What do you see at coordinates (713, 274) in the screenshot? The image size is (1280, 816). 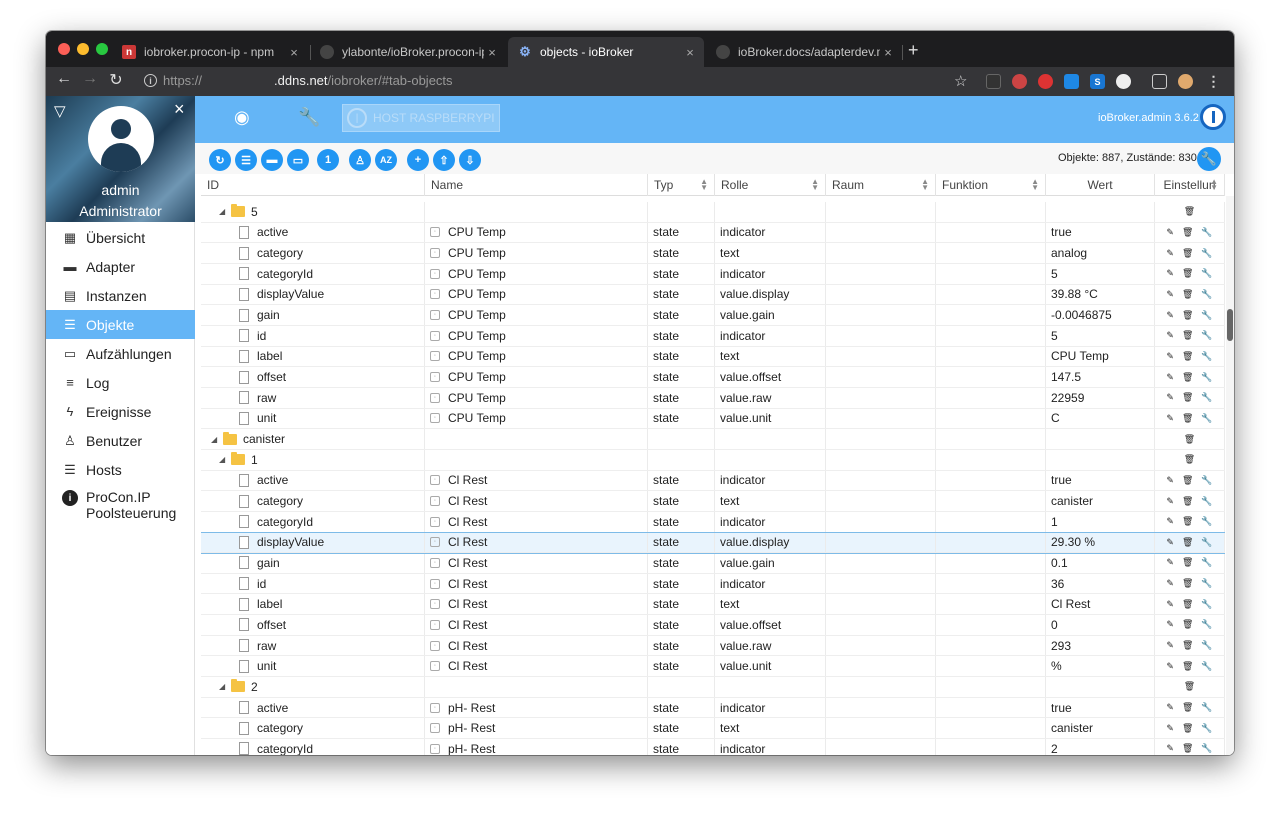 I see `table-row: categoryId ◦ CPU Temp state indicator 5 ✎ 🗑 🔧` at bounding box center [713, 274].